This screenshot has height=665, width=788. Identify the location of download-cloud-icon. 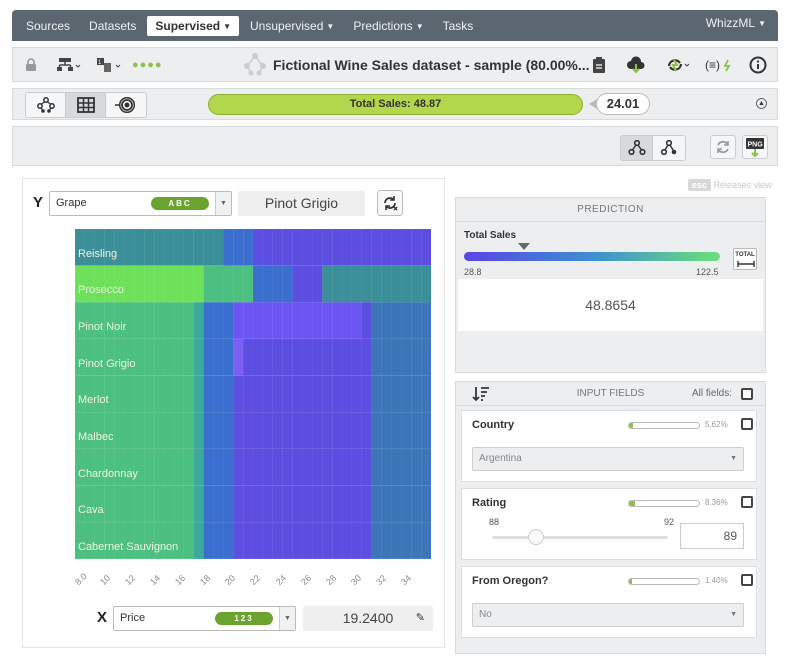
(636, 65).